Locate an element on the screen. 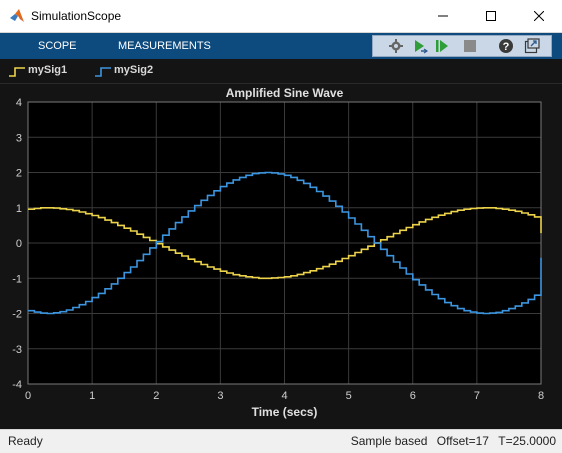  x-tick-label: 2 is located at coordinates (156, 396).